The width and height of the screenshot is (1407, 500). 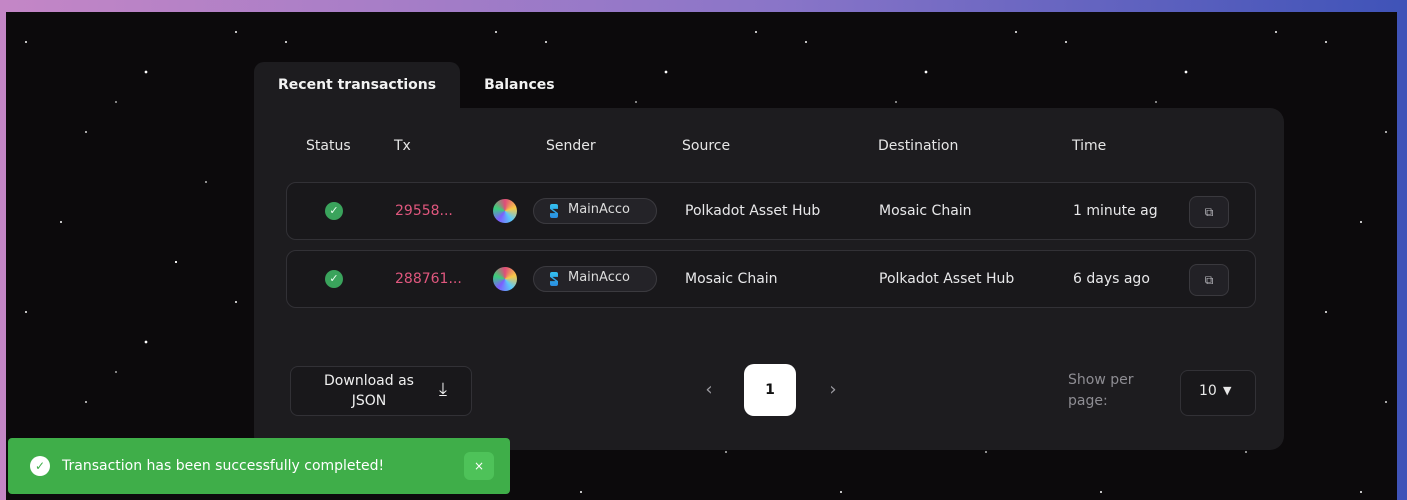 I want to click on download-json-button: Download as JSON ⤓, so click(x=381, y=391).